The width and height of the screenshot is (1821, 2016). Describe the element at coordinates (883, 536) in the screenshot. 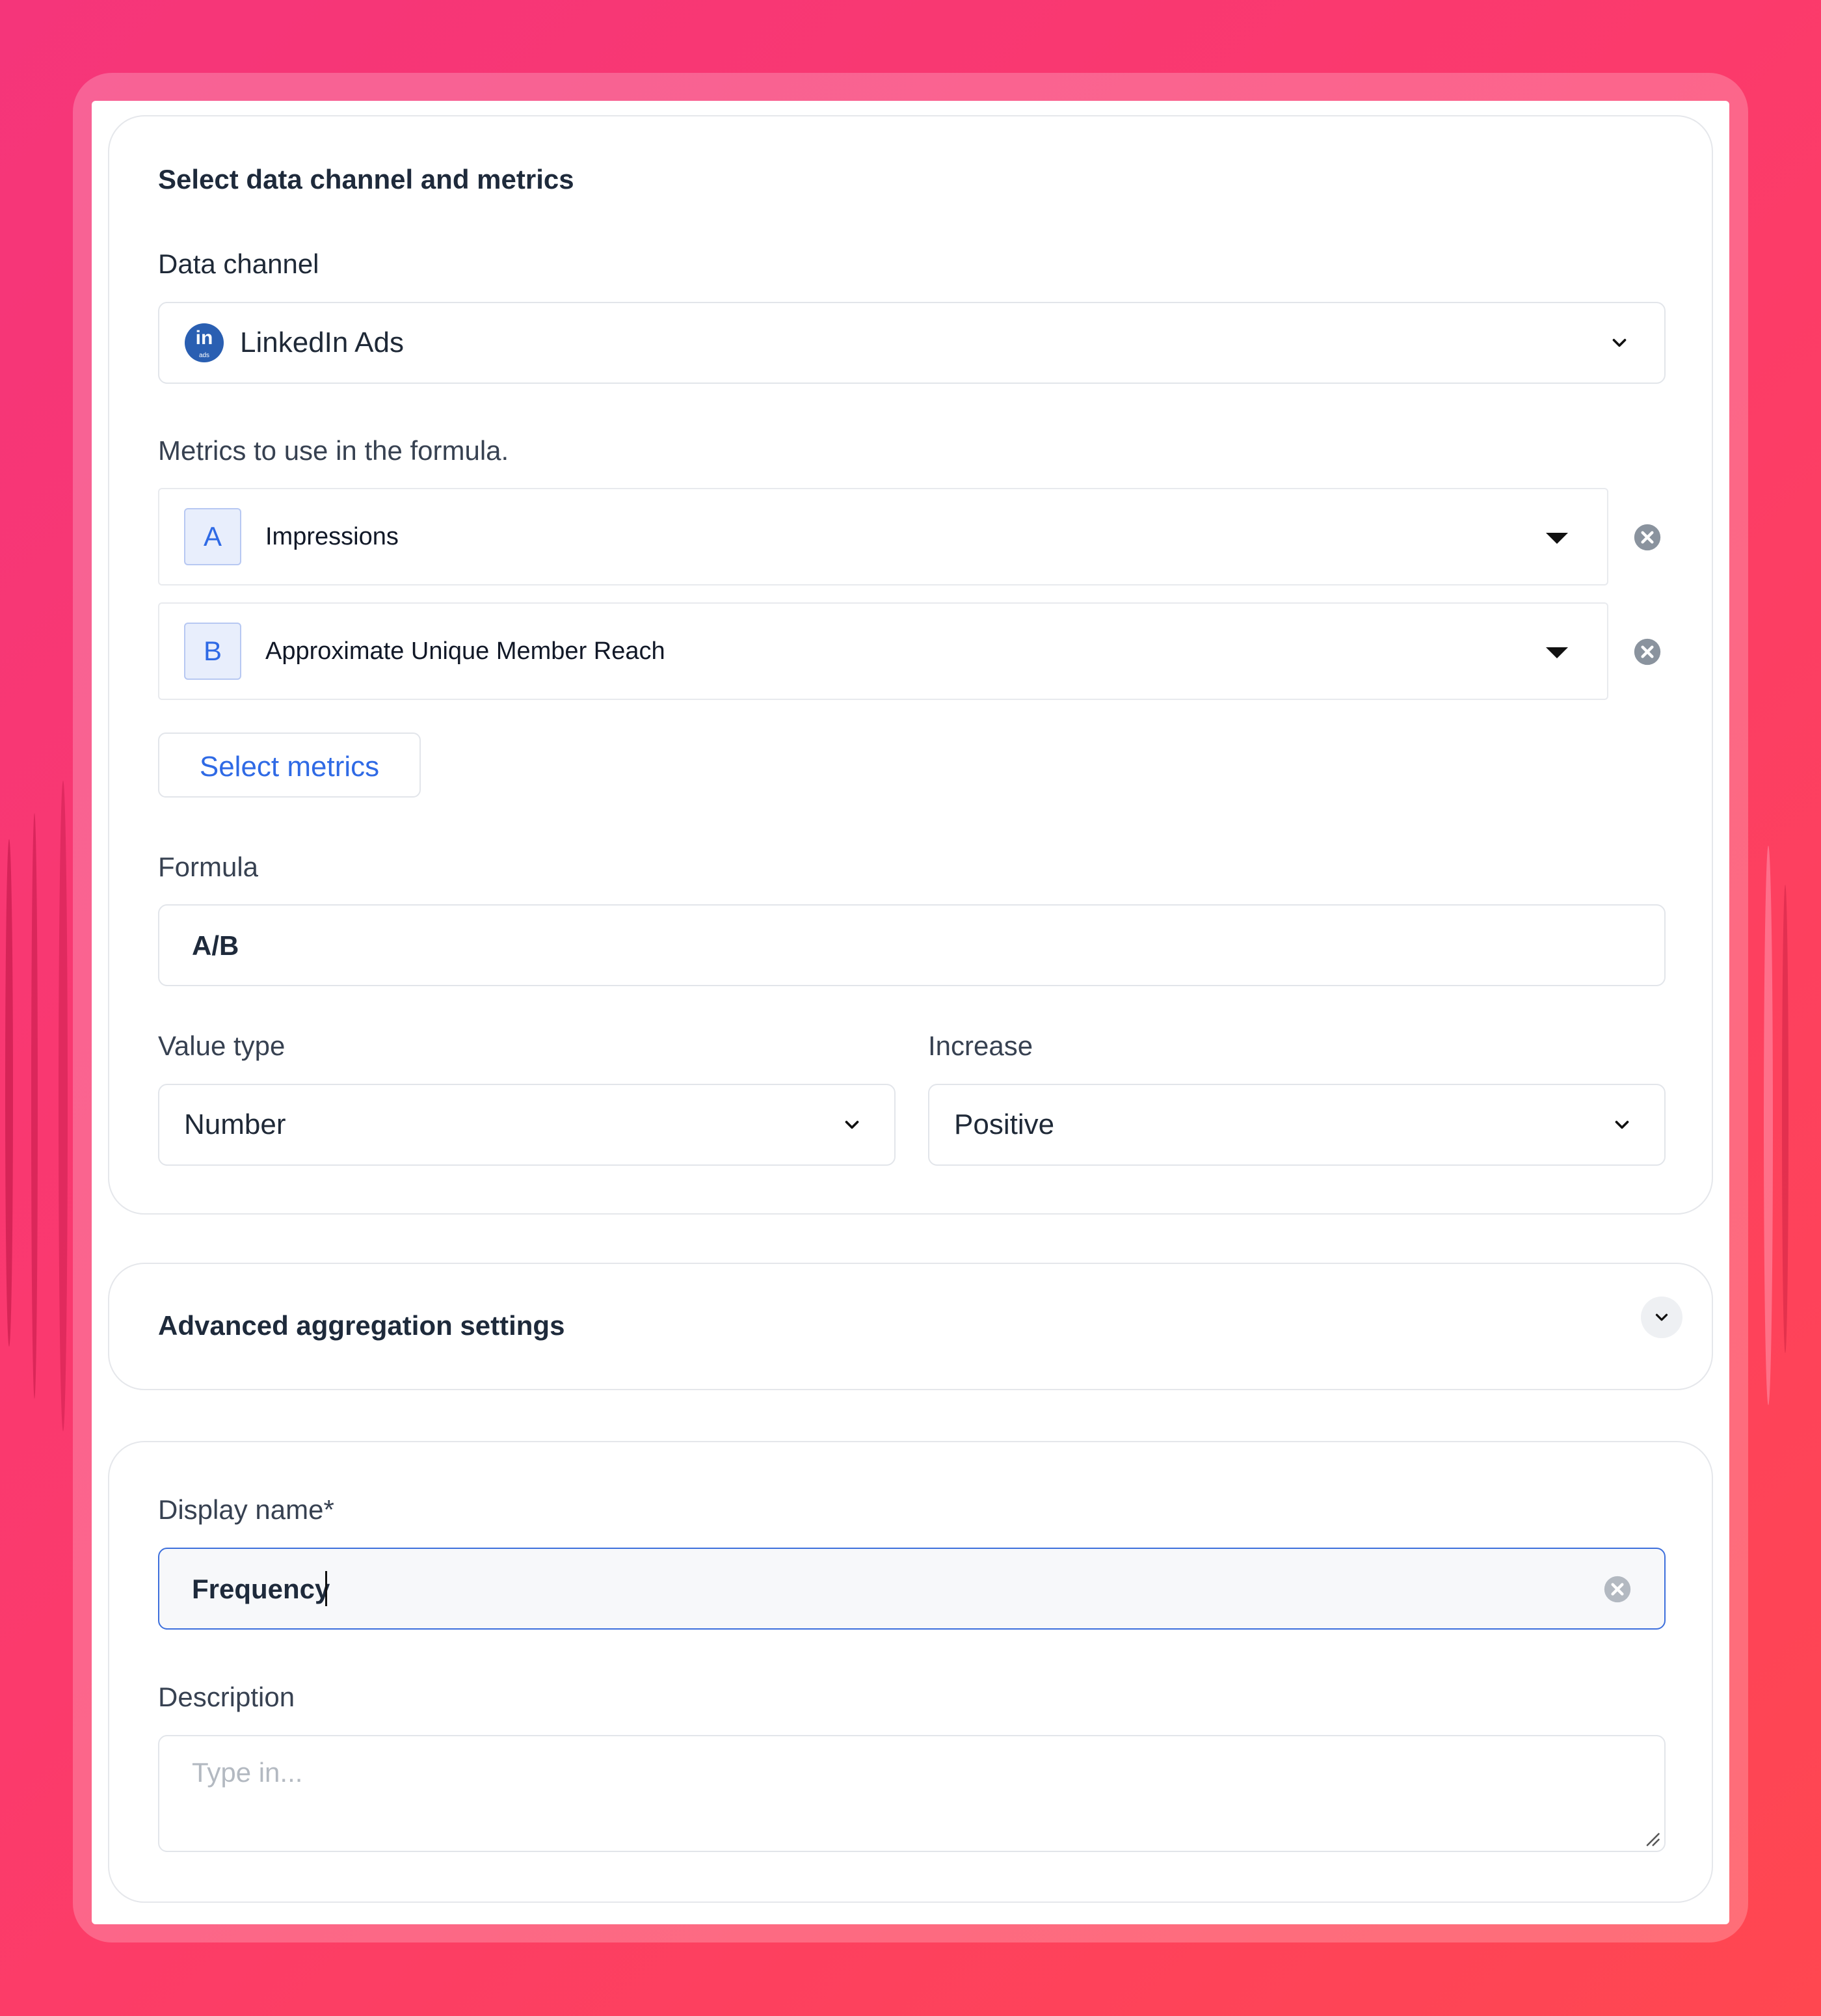

I see `metric-row-a: A Impressions` at that location.